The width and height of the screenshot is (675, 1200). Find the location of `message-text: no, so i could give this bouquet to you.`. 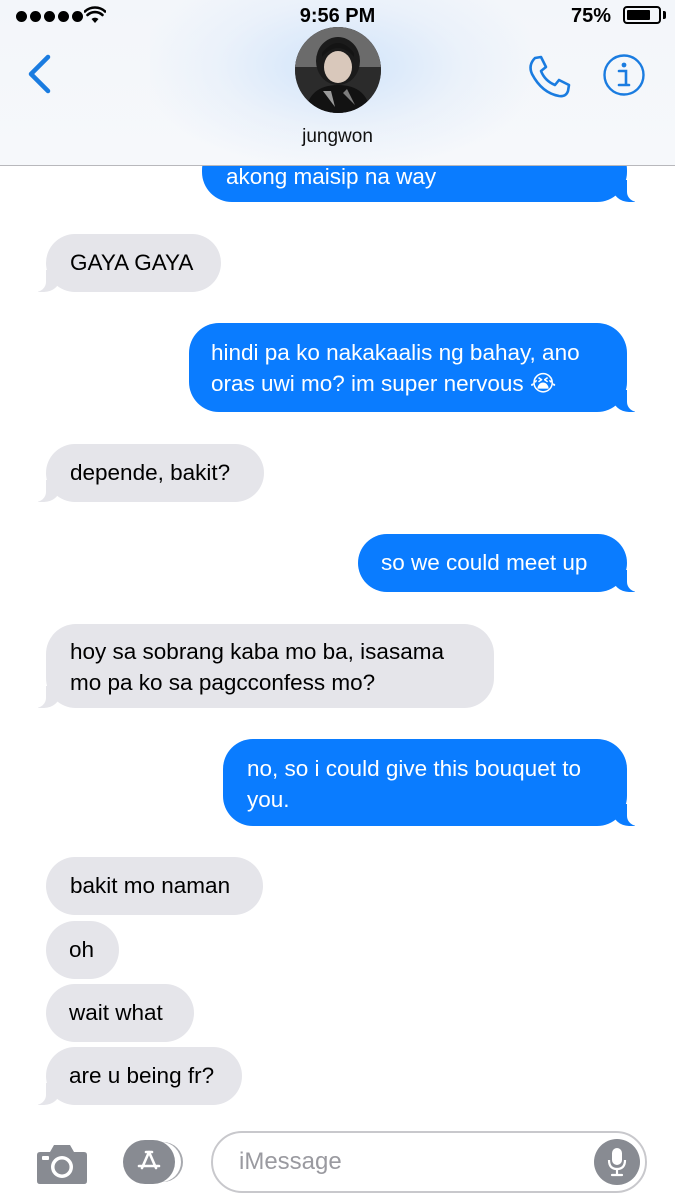

message-text: no, so i could give this bouquet to you. is located at coordinates (414, 784).